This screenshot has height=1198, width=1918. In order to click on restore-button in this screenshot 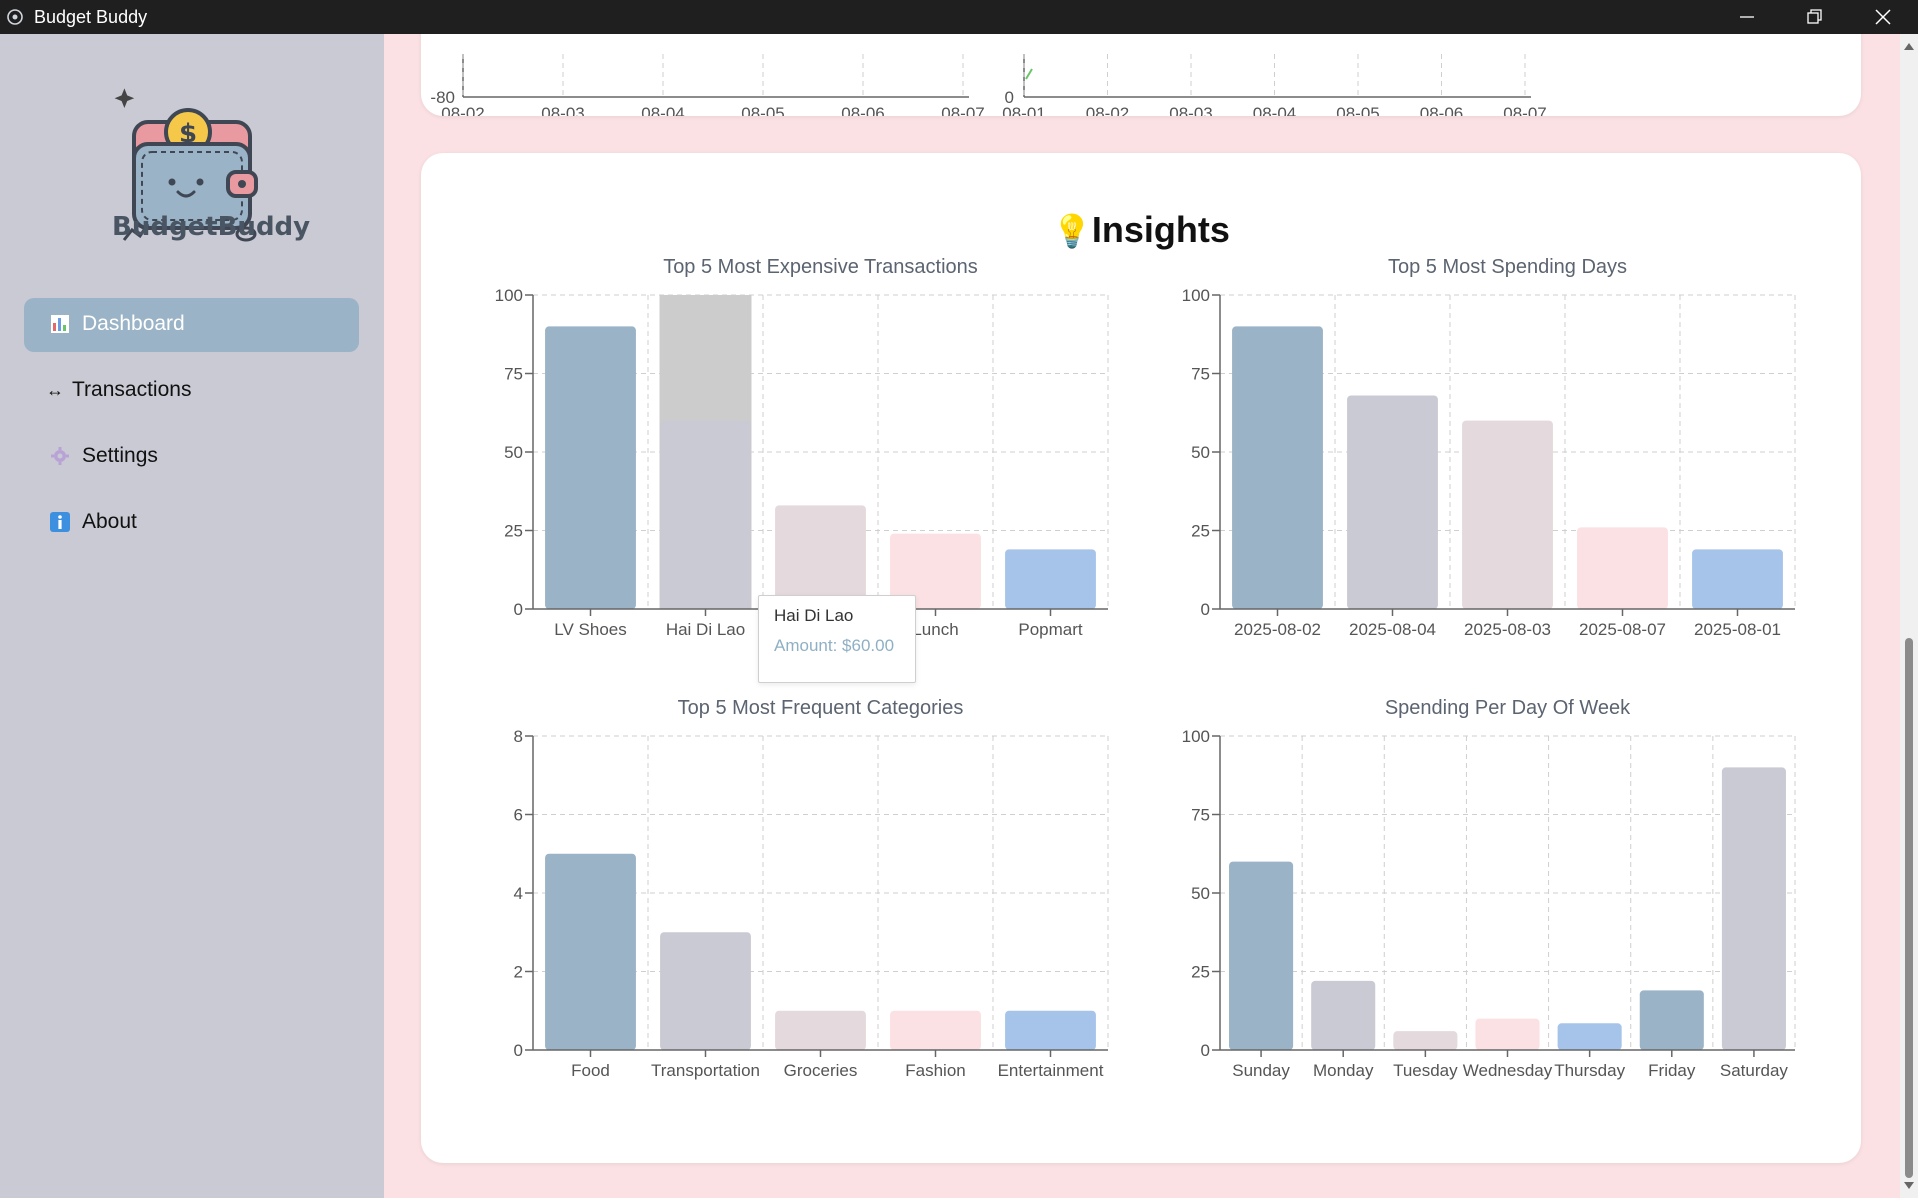, I will do `click(1815, 17)`.